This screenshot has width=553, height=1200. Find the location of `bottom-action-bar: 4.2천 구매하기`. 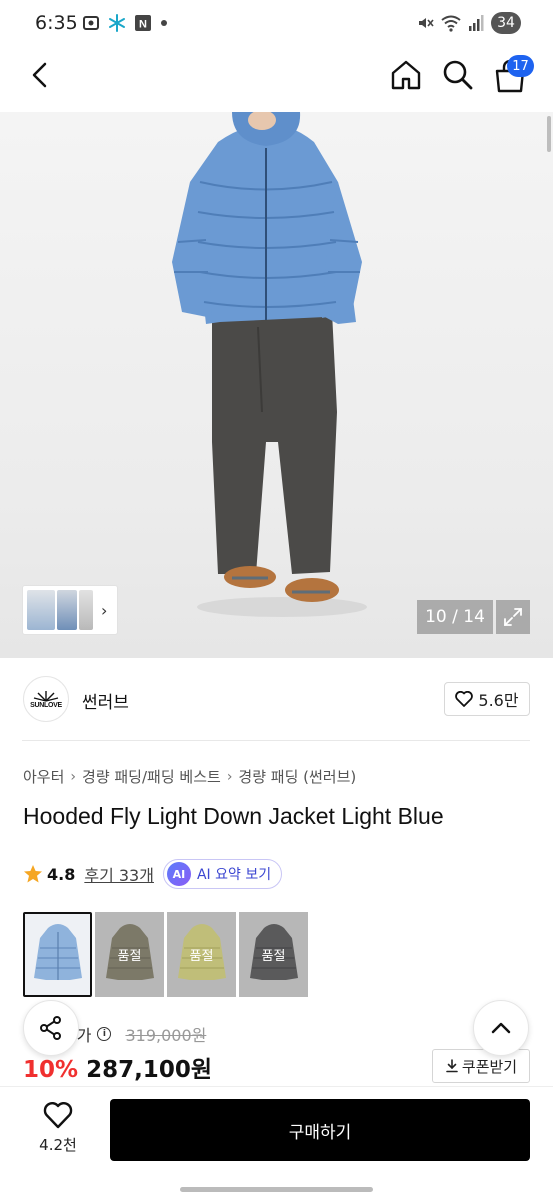

bottom-action-bar: 4.2천 구매하기 is located at coordinates (276, 1143).